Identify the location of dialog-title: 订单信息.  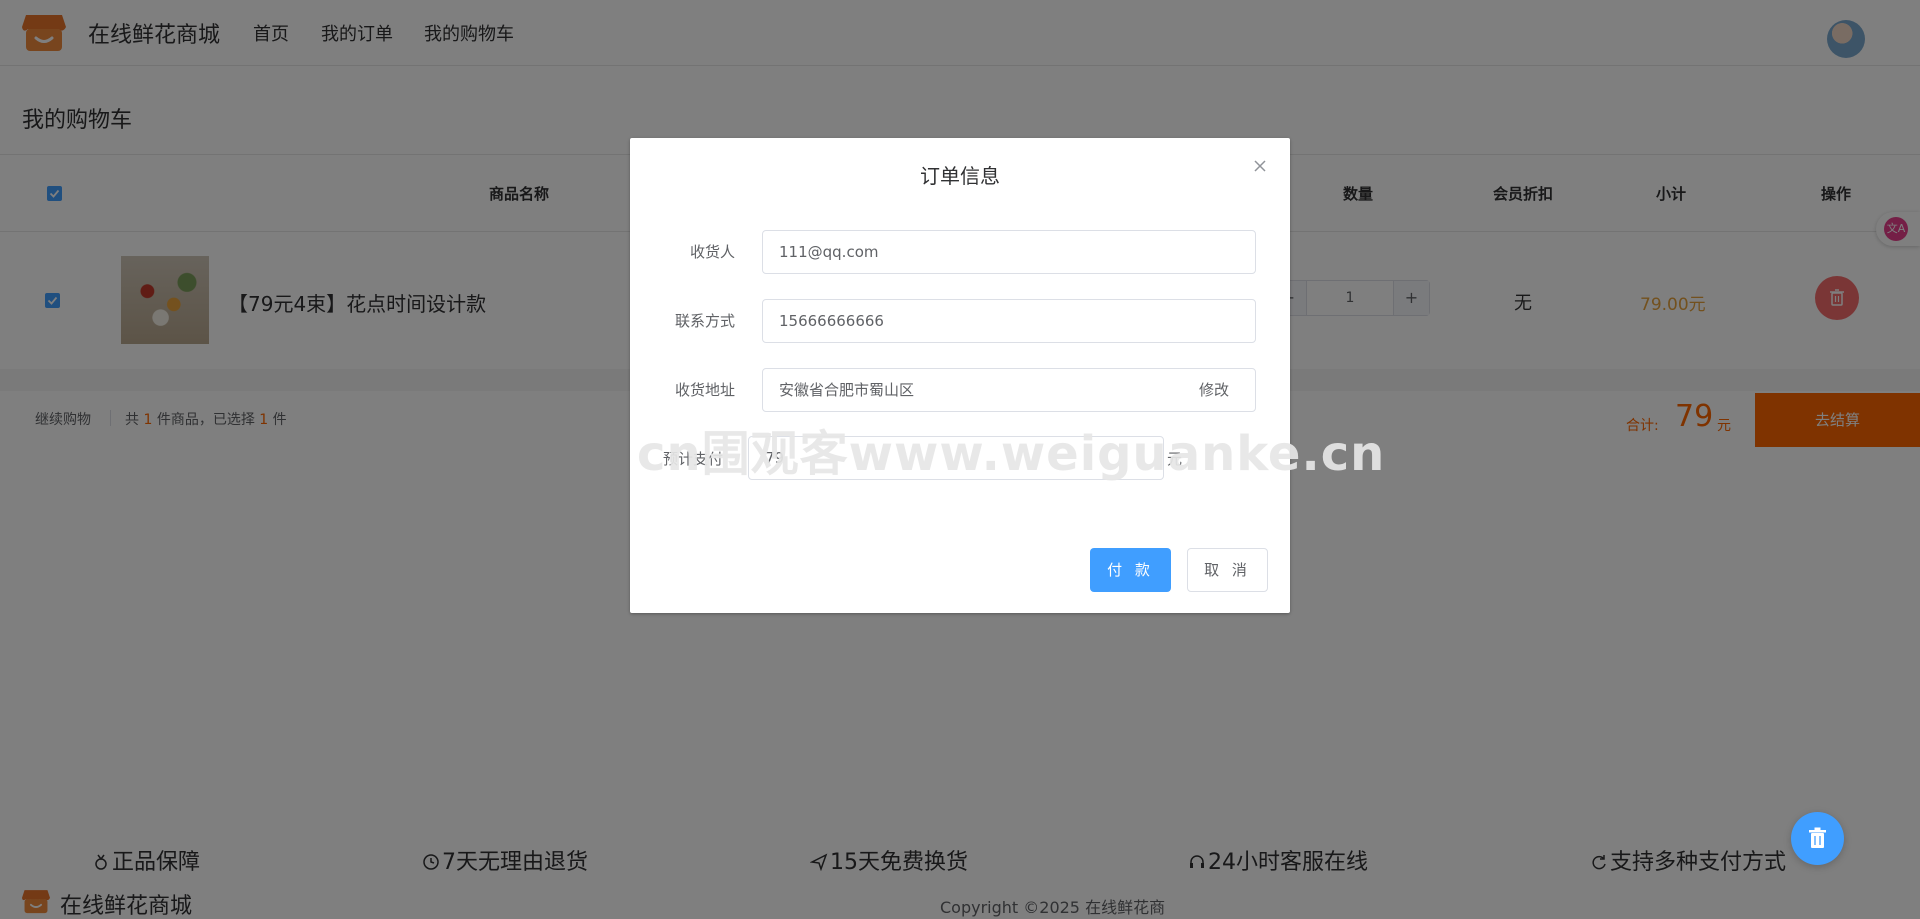
(960, 176).